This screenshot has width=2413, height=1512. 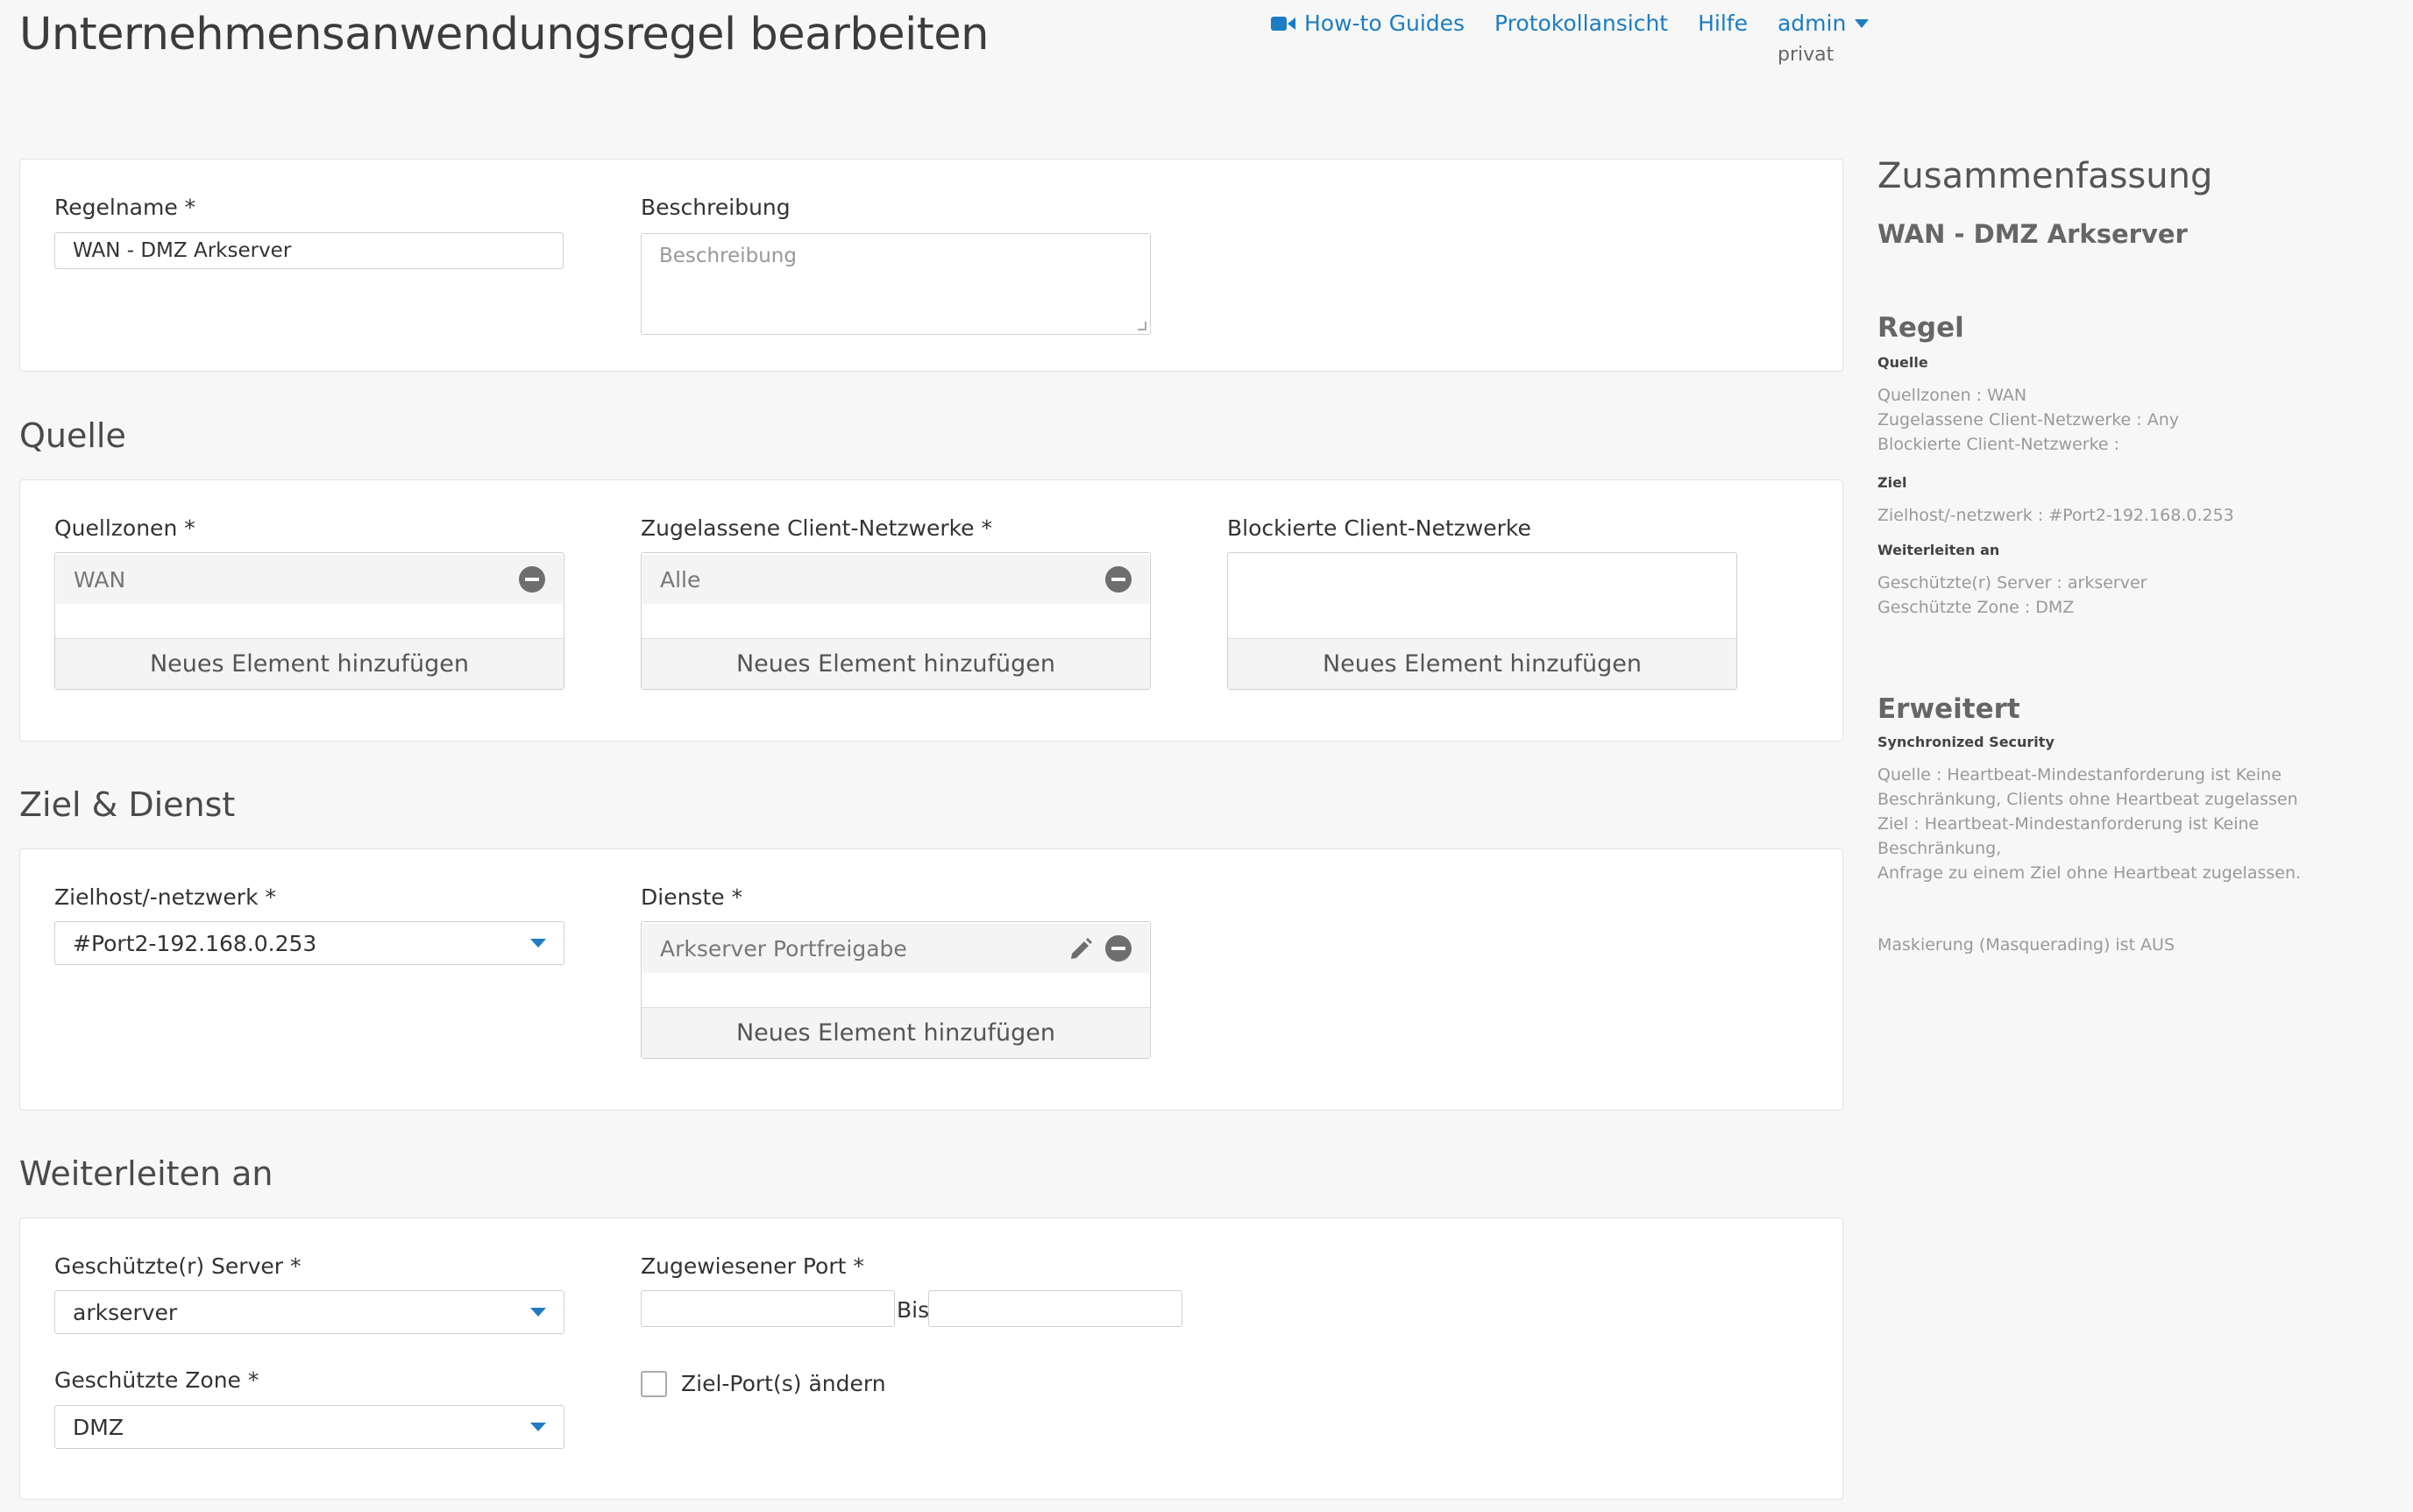 What do you see at coordinates (1581, 23) in the screenshot?
I see `log-view-link: Protokollansicht` at bounding box center [1581, 23].